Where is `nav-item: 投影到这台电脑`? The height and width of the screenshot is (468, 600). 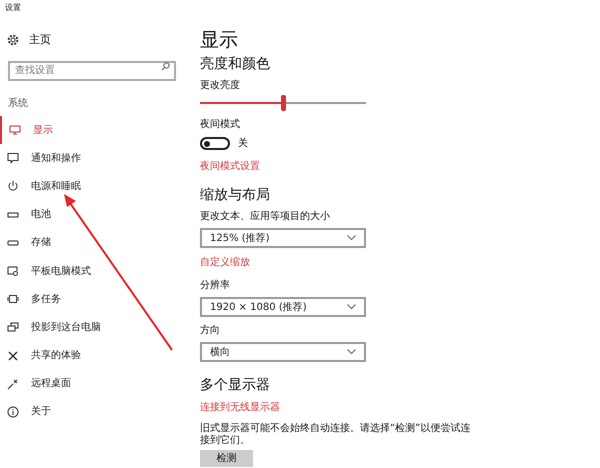
nav-item: 投影到这台电脑 is located at coordinates (95, 327).